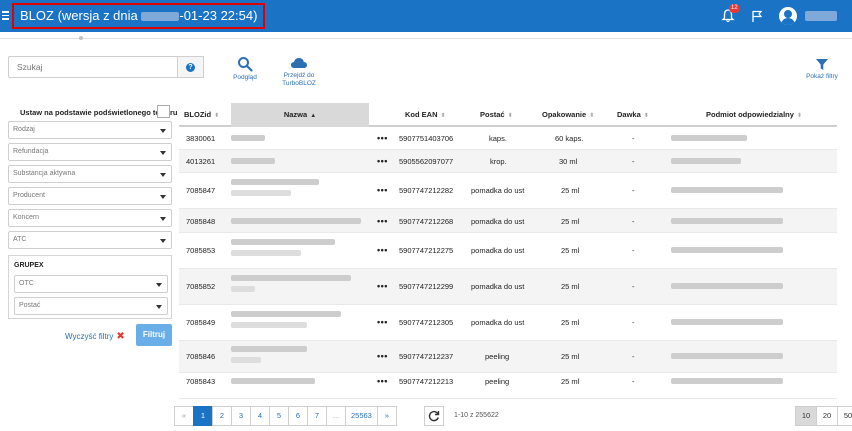  I want to click on user-avatar-icon, so click(788, 16).